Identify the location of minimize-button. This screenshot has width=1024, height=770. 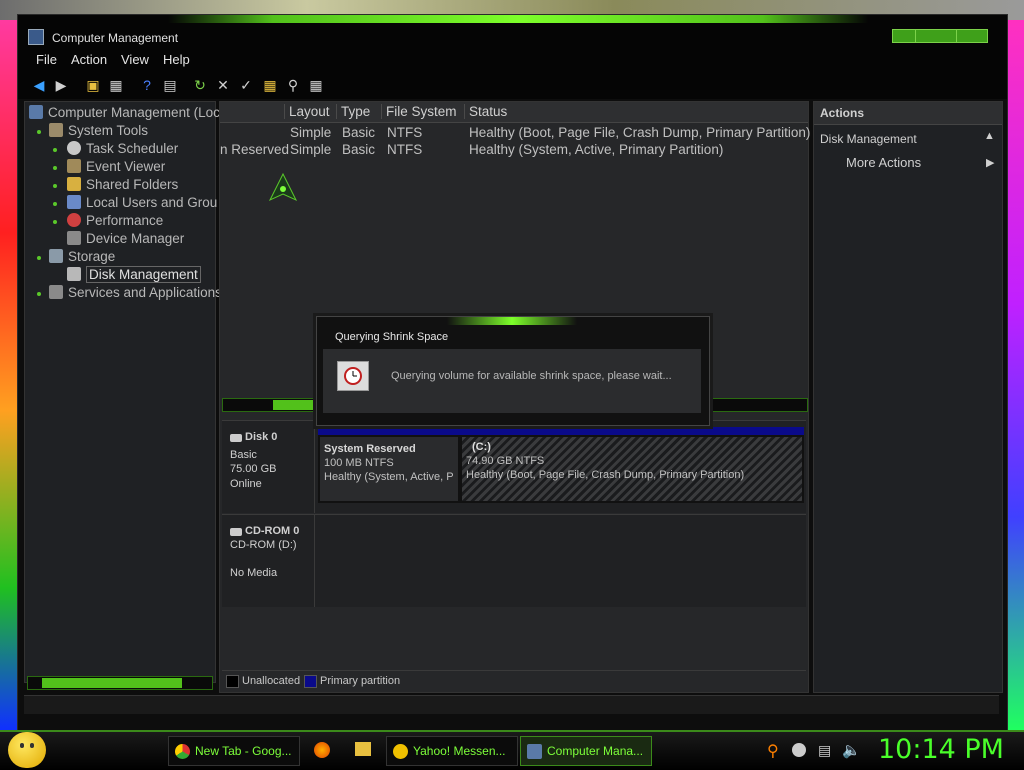
(904, 36).